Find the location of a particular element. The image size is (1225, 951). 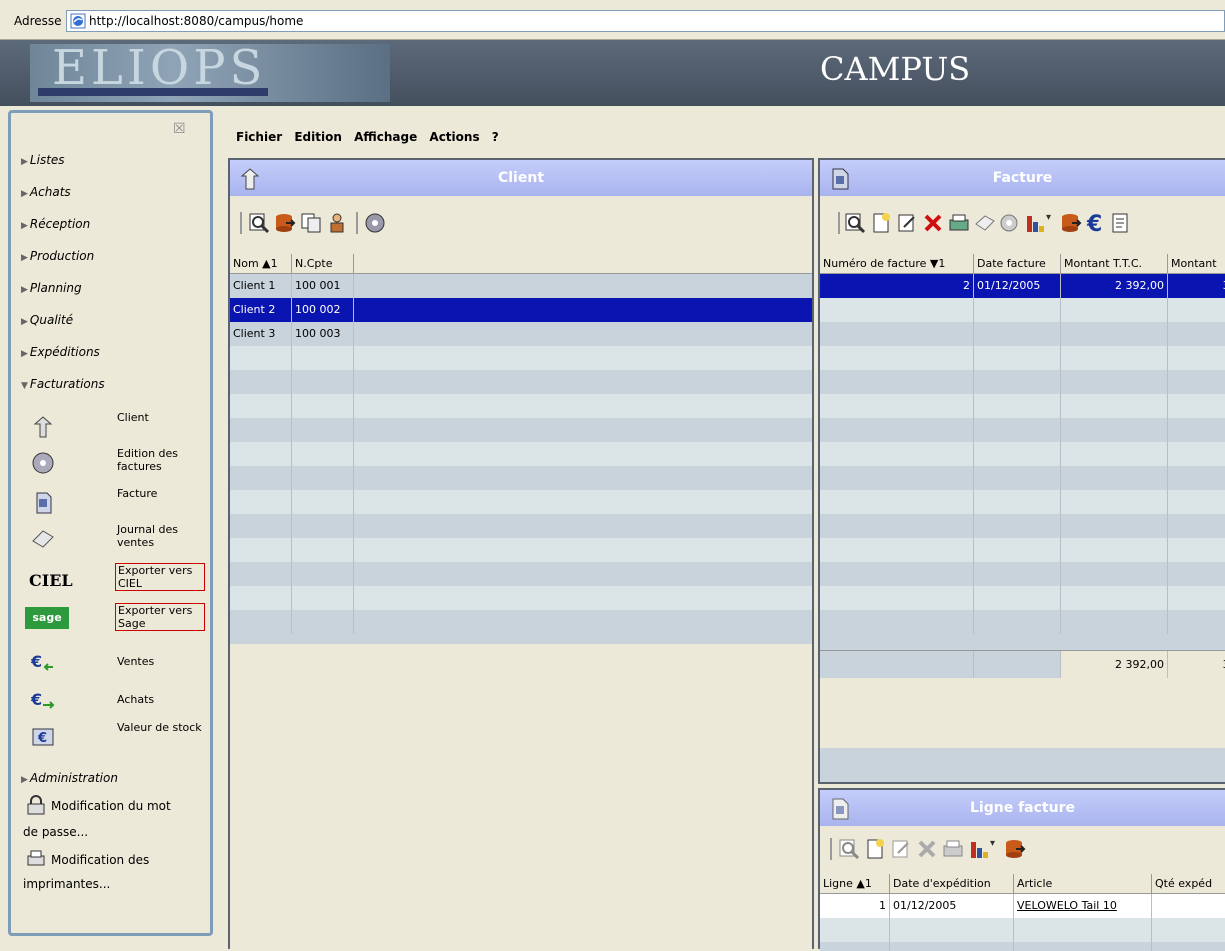

menu-affichage: Affichage is located at coordinates (385, 137).